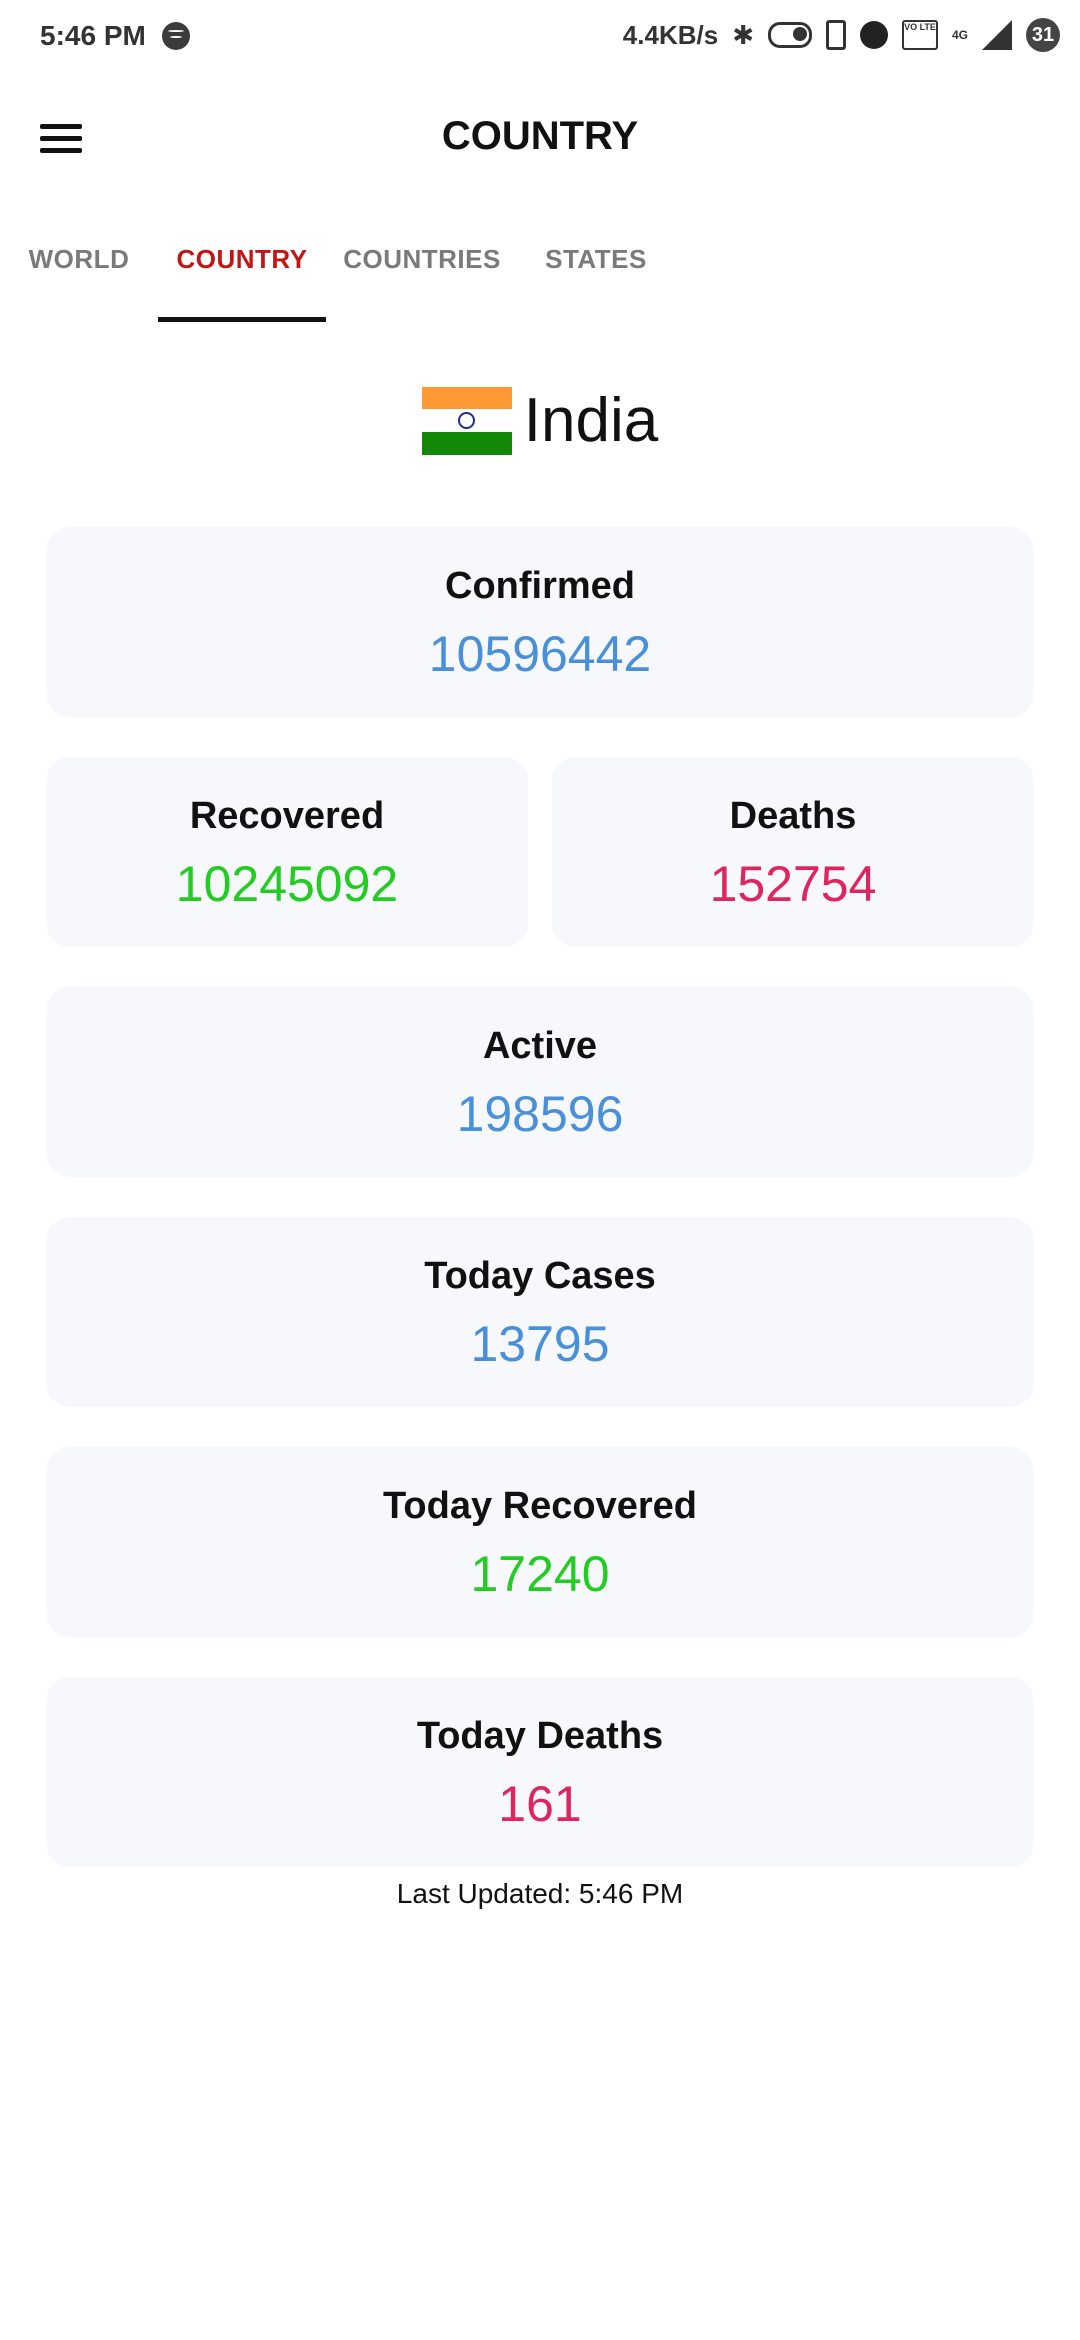 Image resolution: width=1080 pixels, height=2340 pixels. What do you see at coordinates (287, 852) in the screenshot?
I see `recovered-card: Recovered 10245092` at bounding box center [287, 852].